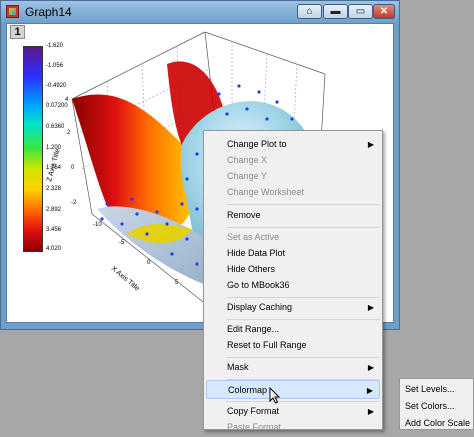 This screenshot has height=437, width=474. Describe the element at coordinates (177, 283) in the screenshot. I see `x-tick-label: 5` at that location.